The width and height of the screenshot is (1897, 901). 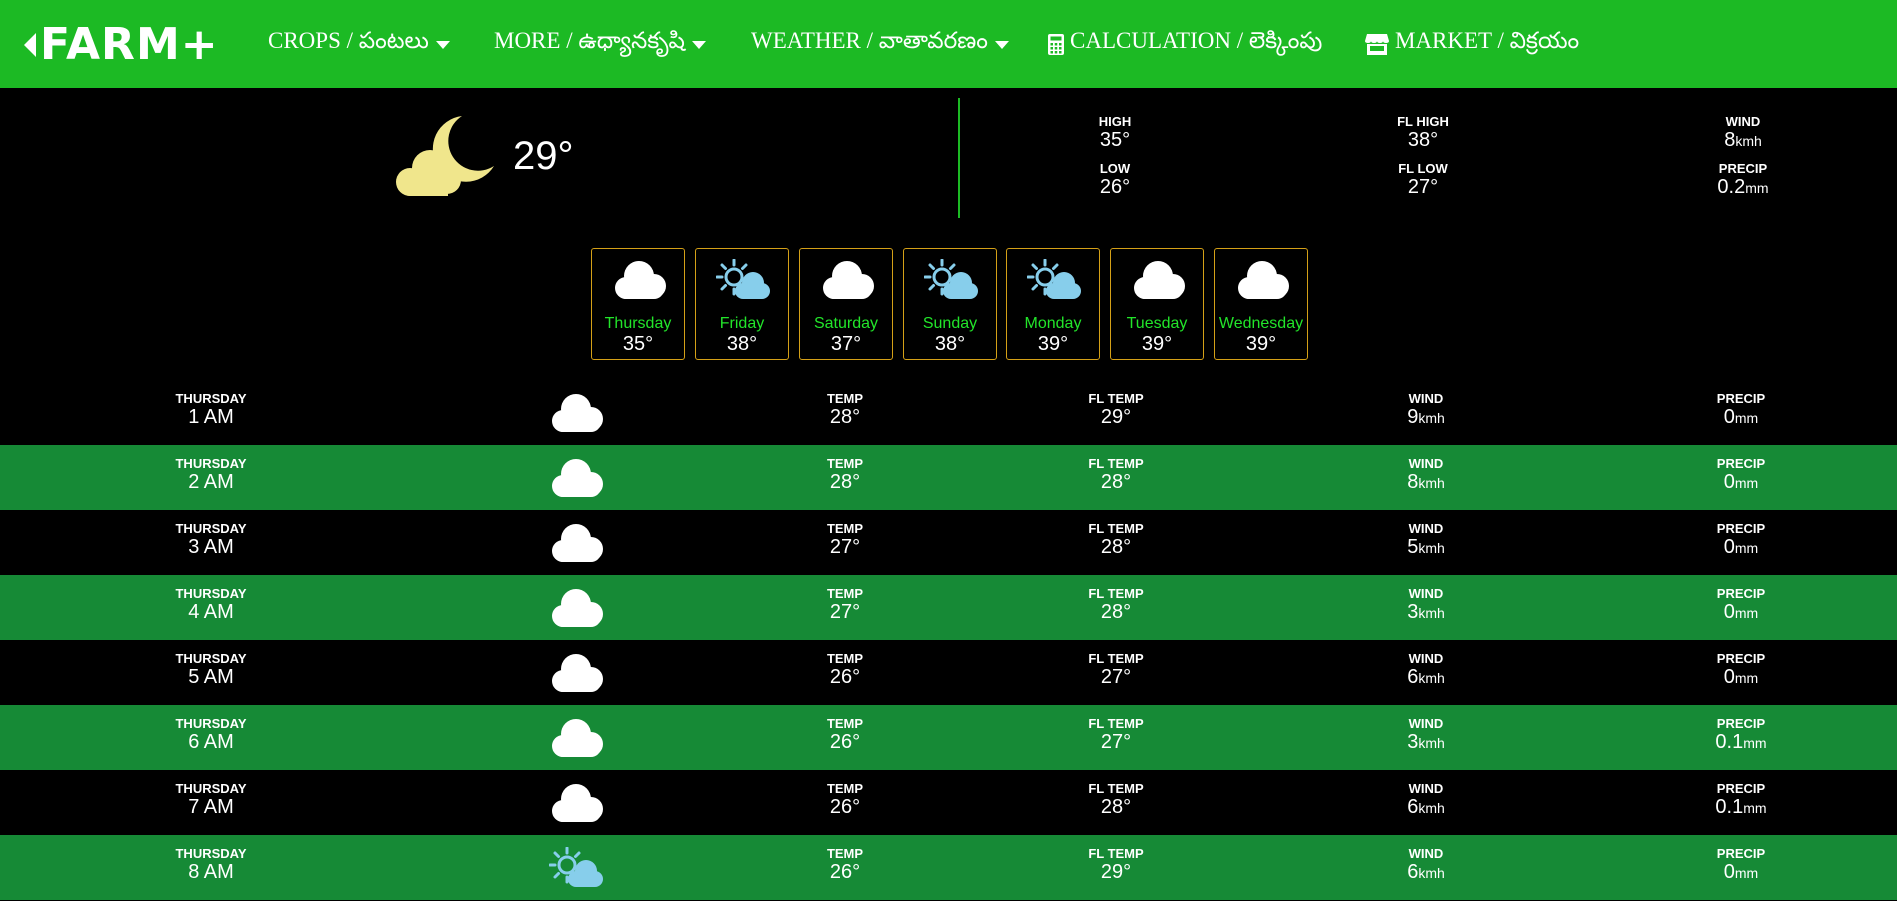 I want to click on forecast-day-name: Saturday, so click(x=846, y=323).